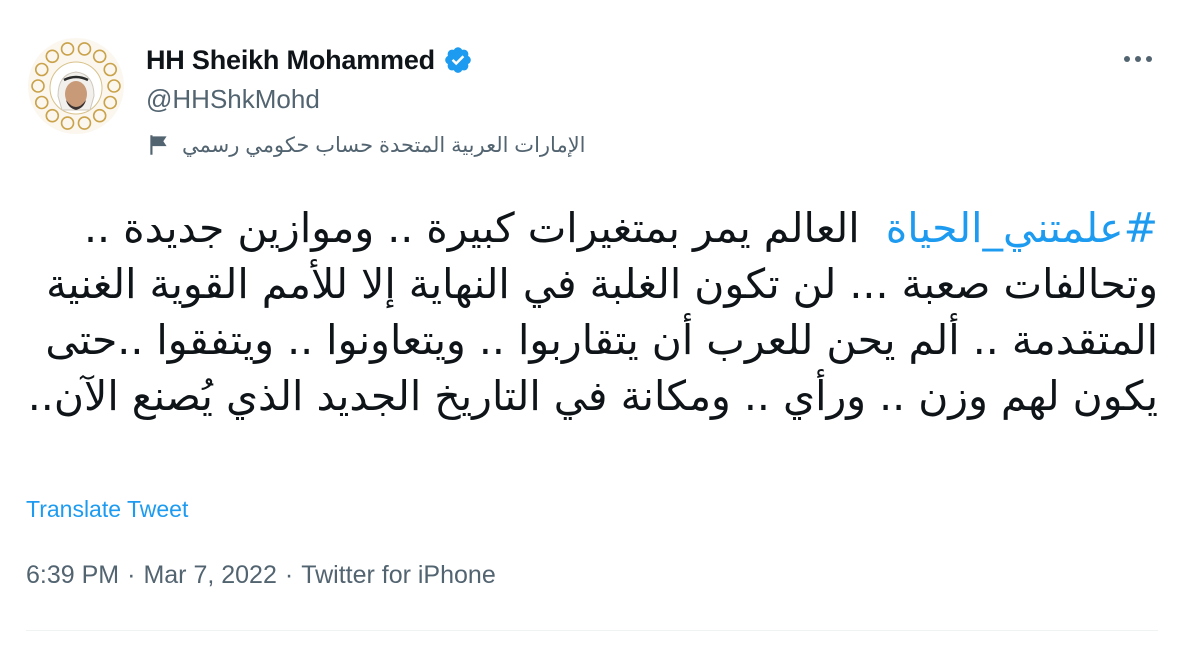 This screenshot has width=1180, height=648. I want to click on government-account-label: الإمارات العربية المتحدة حساب حكومي رسمي, so click(366, 145).